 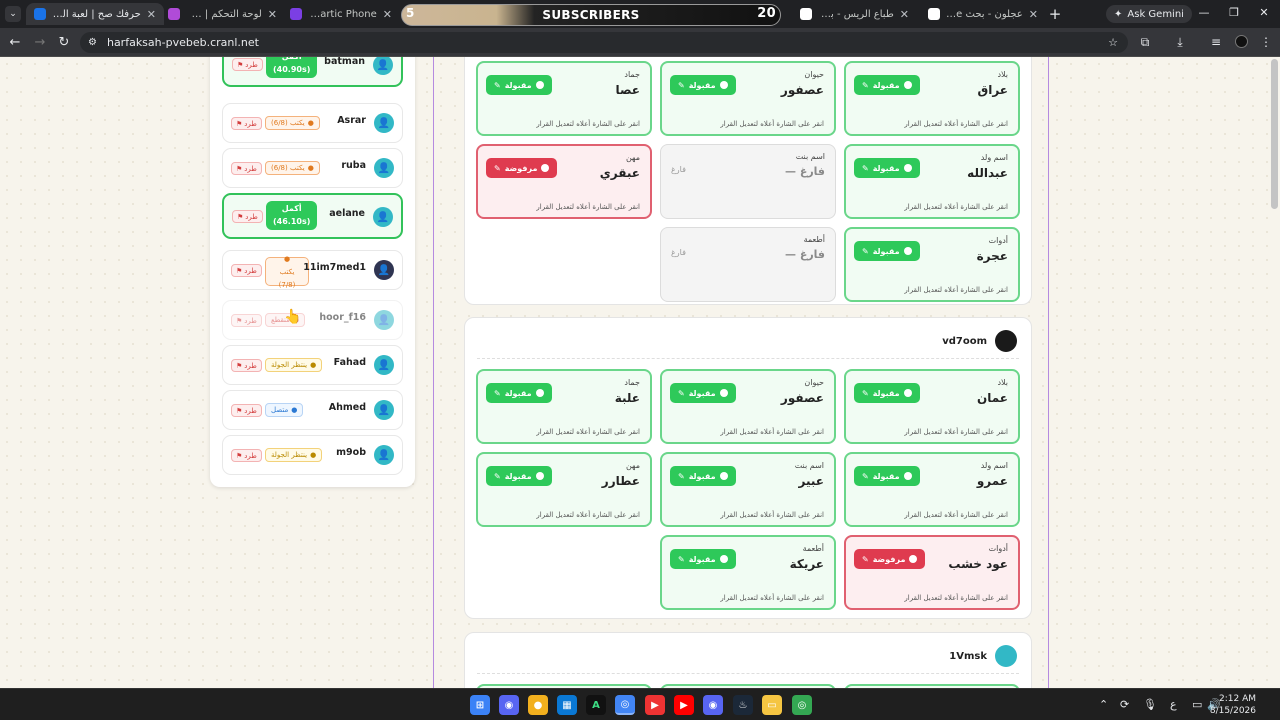 I want to click on tab-favicon-icon, so click(x=934, y=14).